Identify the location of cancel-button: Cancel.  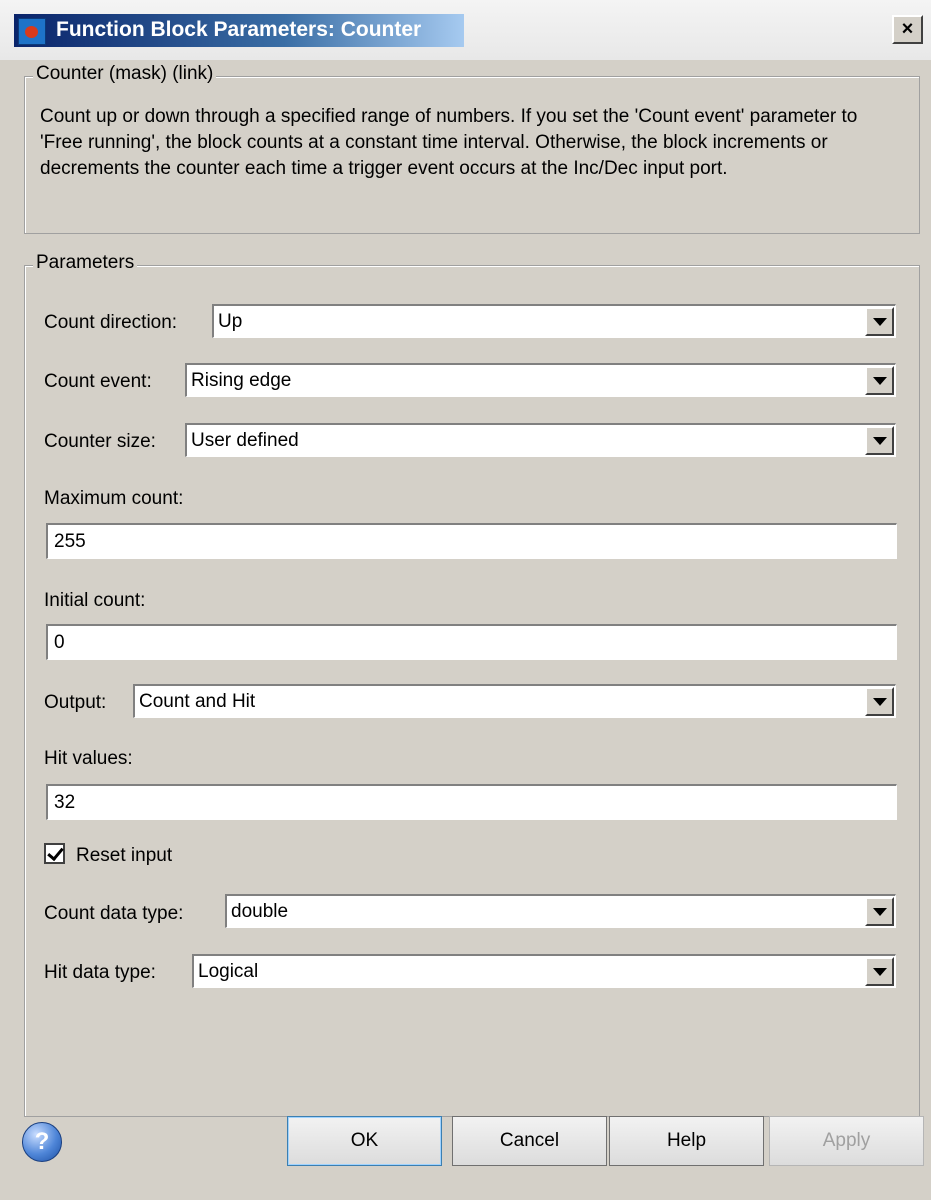
(529, 1141).